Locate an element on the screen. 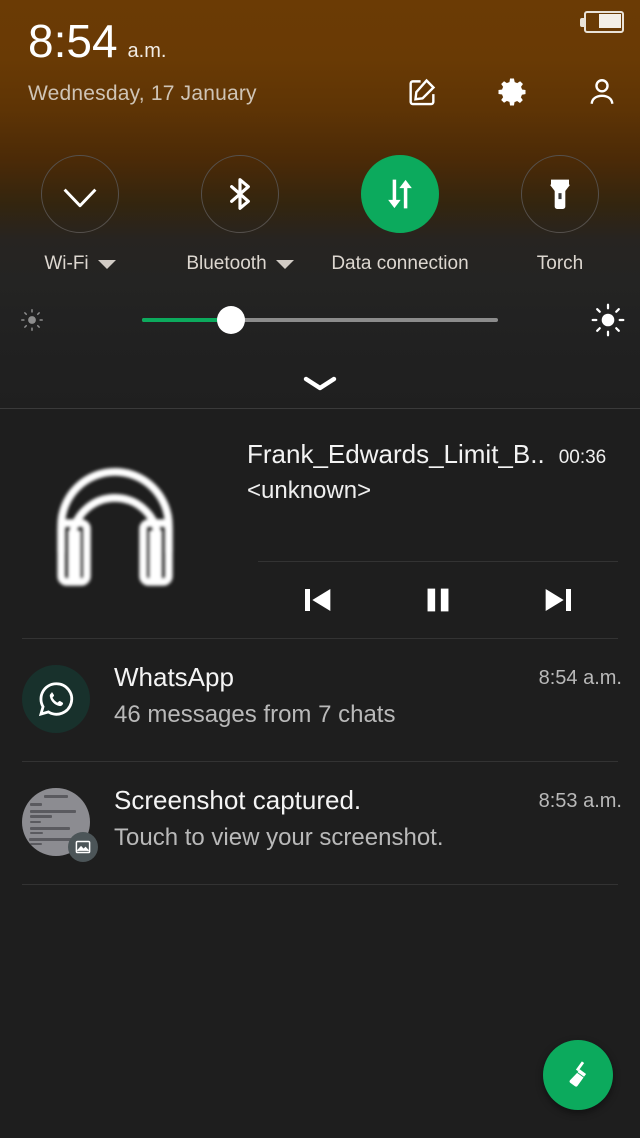 The height and width of the screenshot is (1138, 640). tile-label: Data connection is located at coordinates (400, 263).